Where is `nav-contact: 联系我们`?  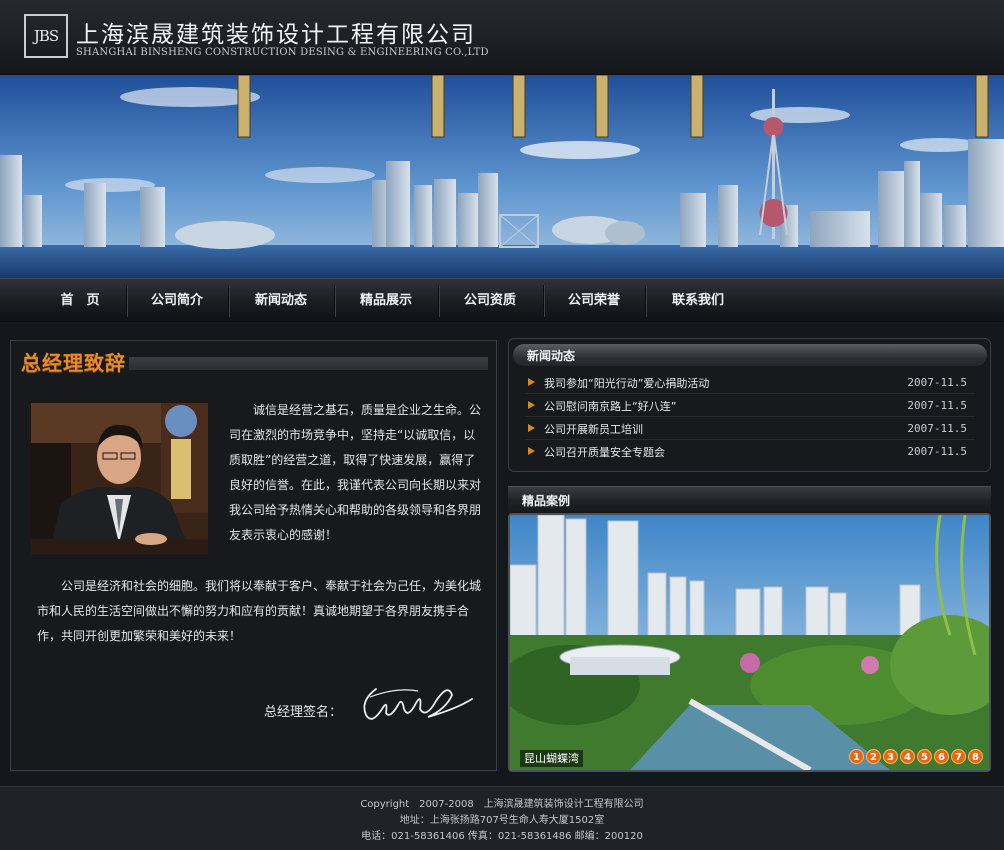
nav-contact: 联系我们 is located at coordinates (698, 300).